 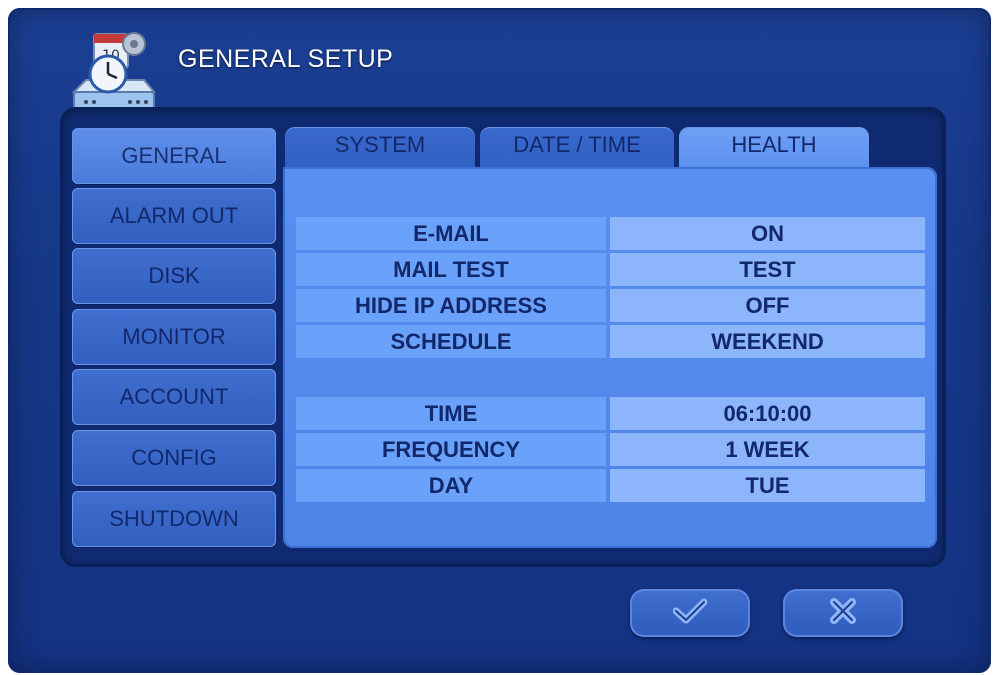 I want to click on cancel-button, so click(x=843, y=613).